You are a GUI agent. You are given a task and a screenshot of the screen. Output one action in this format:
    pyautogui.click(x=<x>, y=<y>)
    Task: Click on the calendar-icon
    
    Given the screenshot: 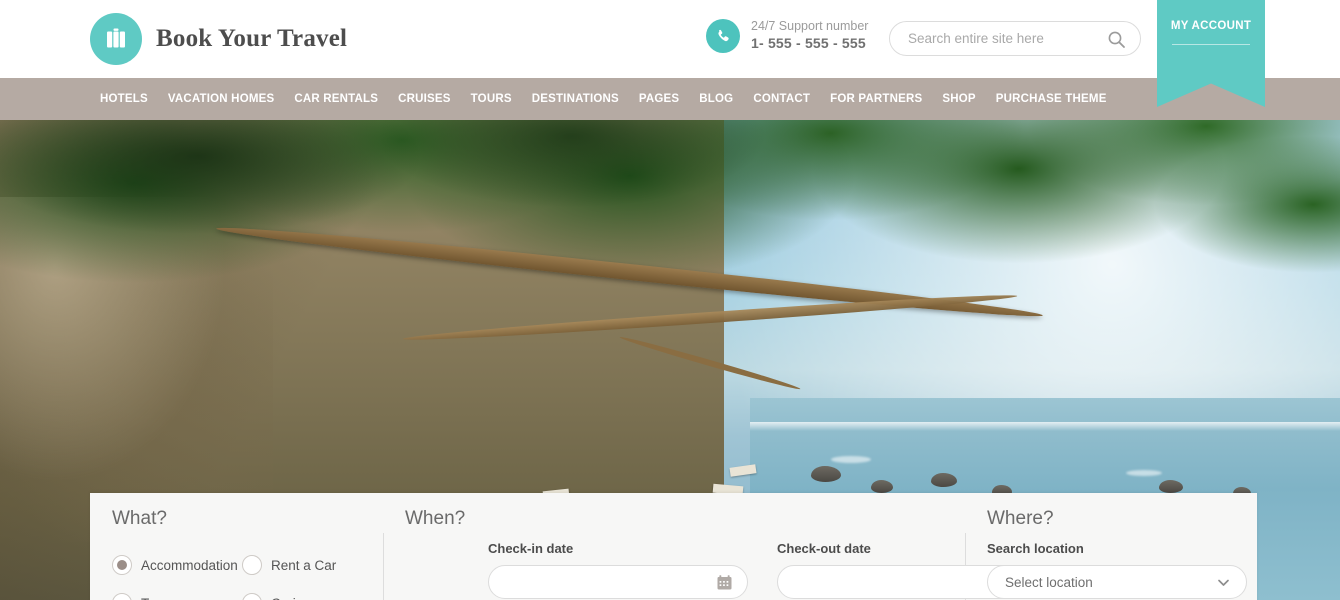 What is the action you would take?
    pyautogui.click(x=724, y=585)
    